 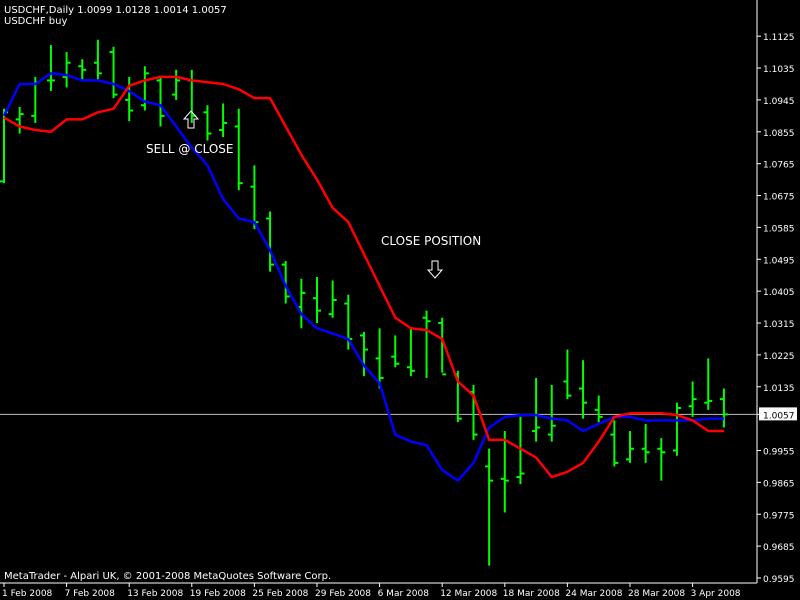 I want to click on sell-annotation: SELL @ CLOSE, so click(x=189, y=149).